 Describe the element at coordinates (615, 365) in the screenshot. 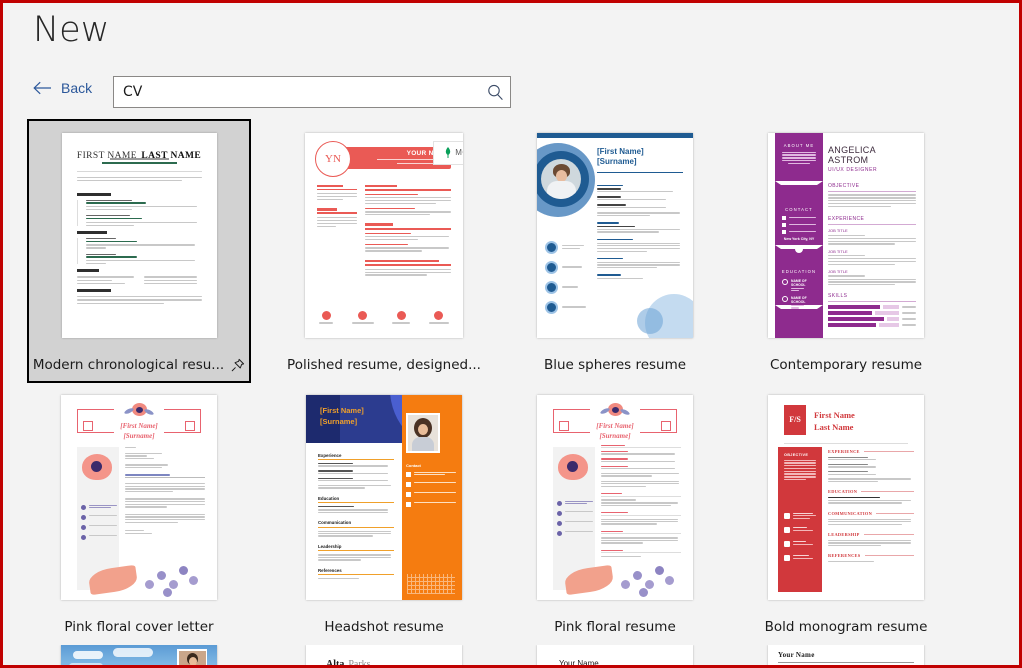

I see `template-label: Blue spheres resume` at that location.